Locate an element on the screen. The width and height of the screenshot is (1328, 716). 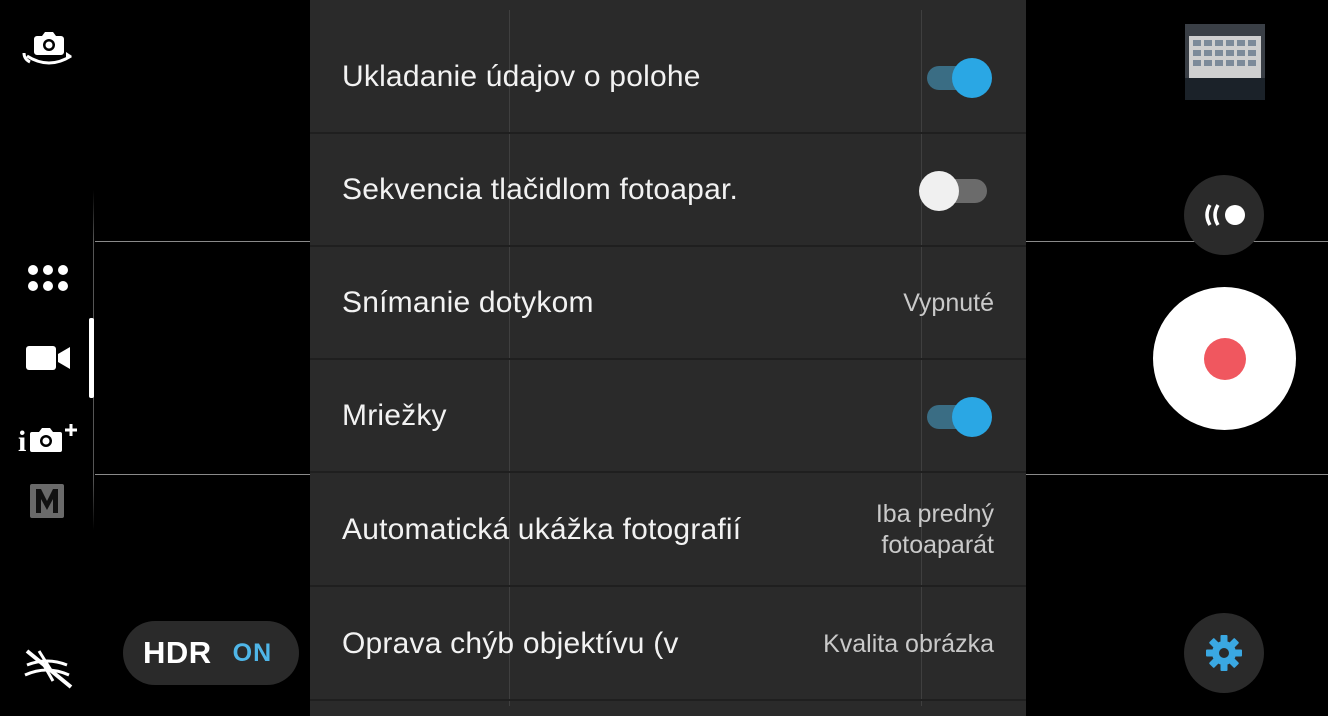
intelligent-auto-mode-button: i is located at coordinates (49, 438).